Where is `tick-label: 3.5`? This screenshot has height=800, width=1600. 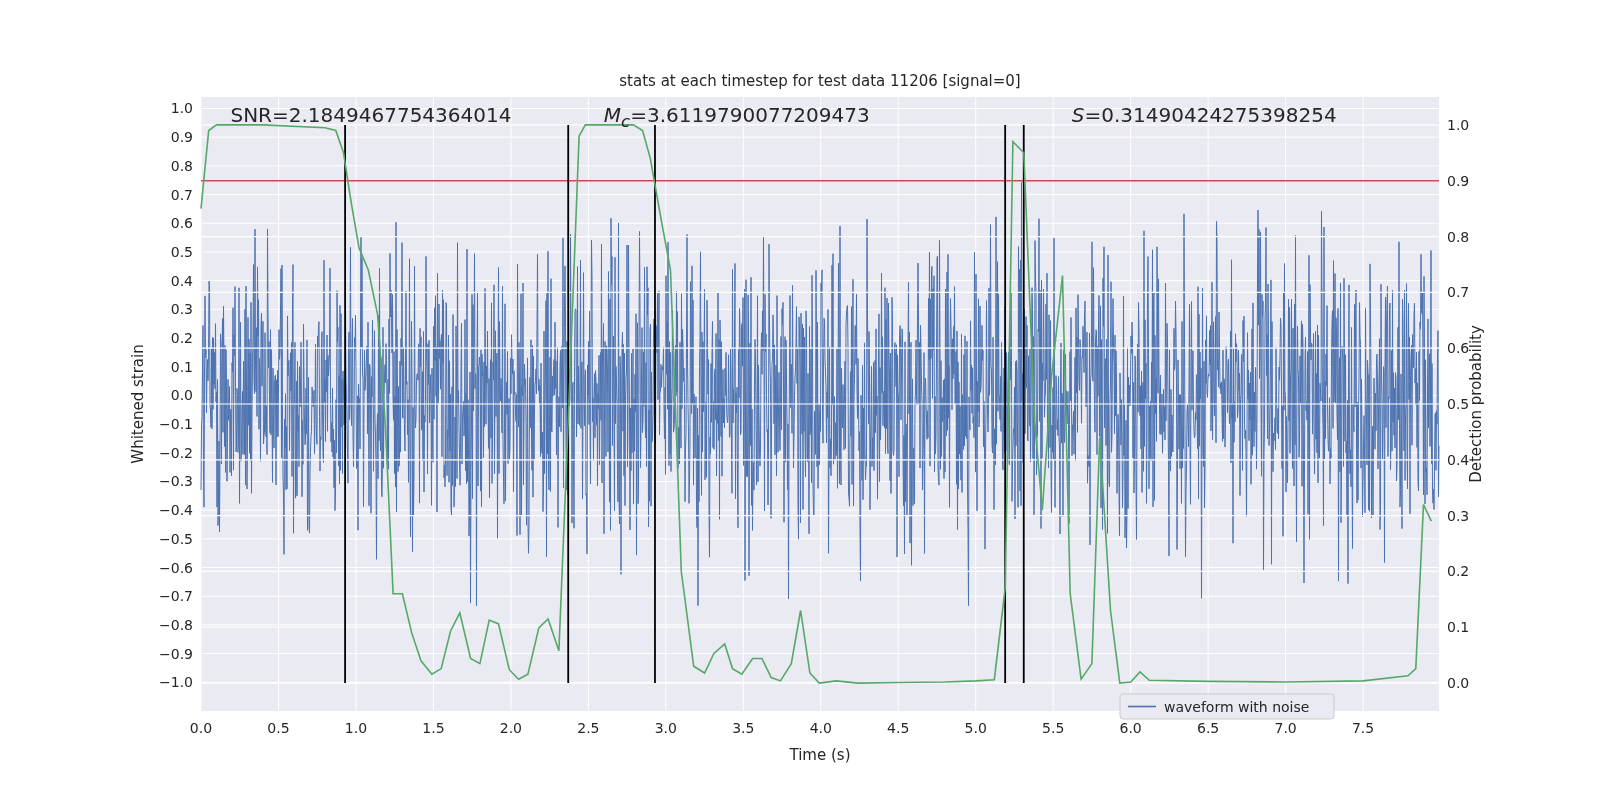 tick-label: 3.5 is located at coordinates (743, 728).